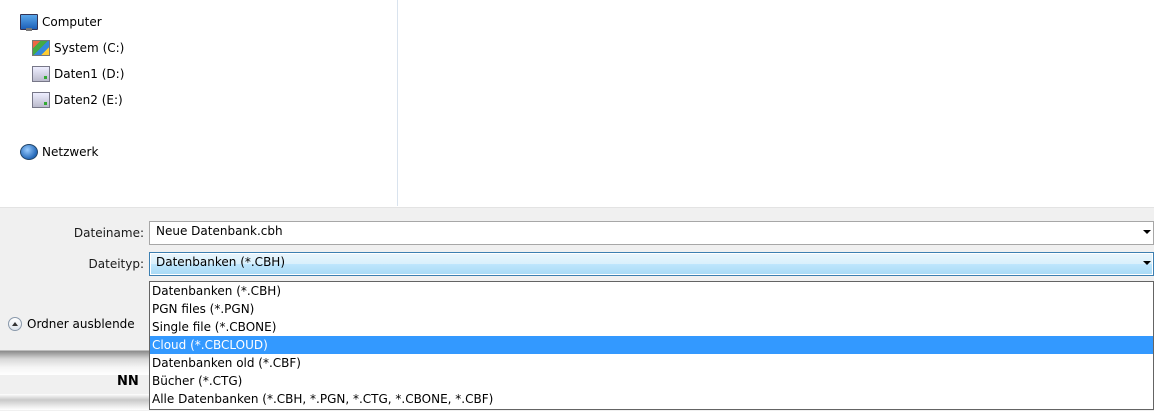  Describe the element at coordinates (651, 363) in the screenshot. I see `filetype-option: Datenbanken old (*.CBF)` at that location.